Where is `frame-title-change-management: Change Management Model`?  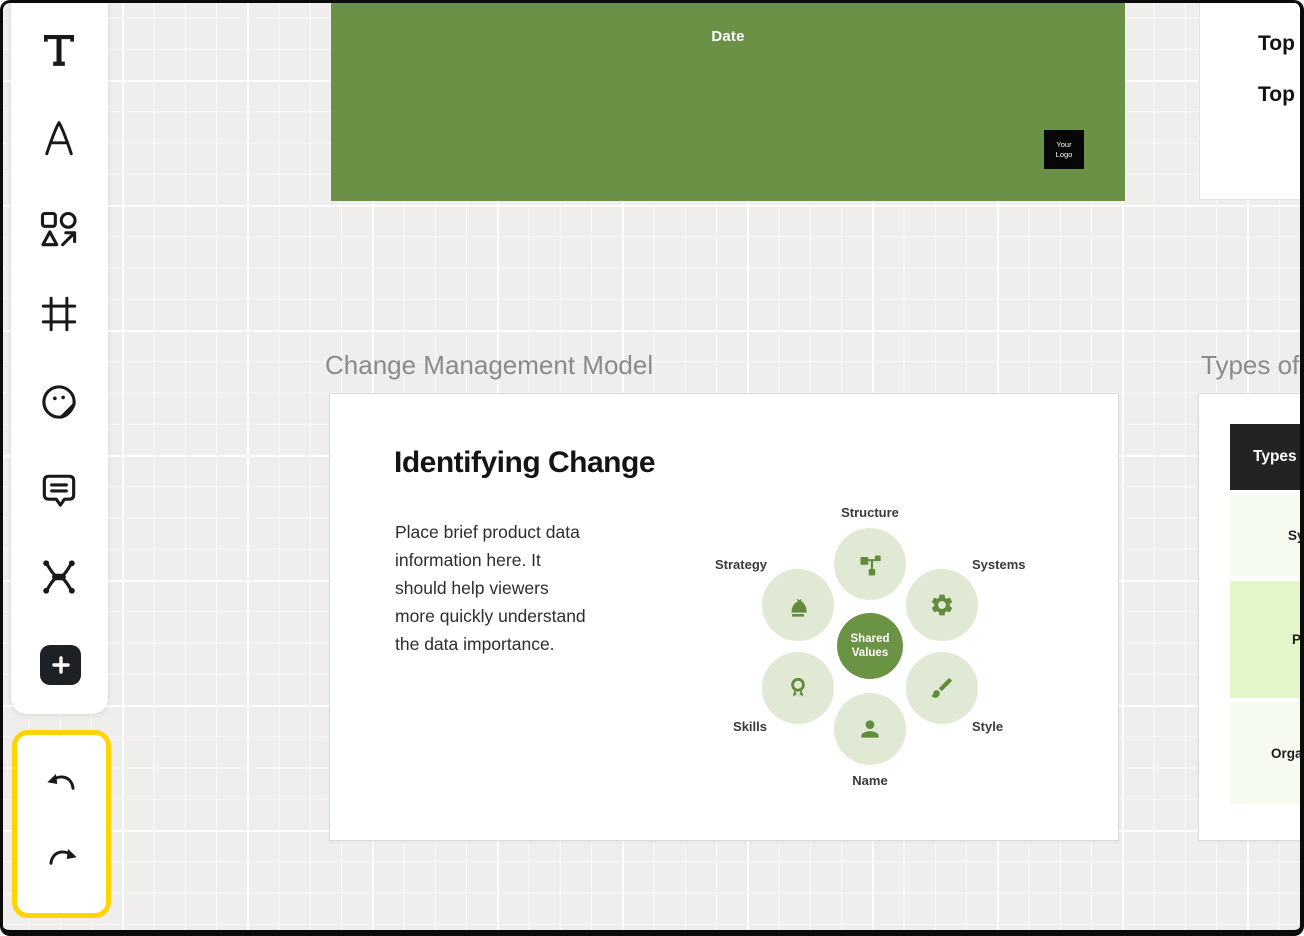
frame-title-change-management: Change Management Model is located at coordinates (489, 365).